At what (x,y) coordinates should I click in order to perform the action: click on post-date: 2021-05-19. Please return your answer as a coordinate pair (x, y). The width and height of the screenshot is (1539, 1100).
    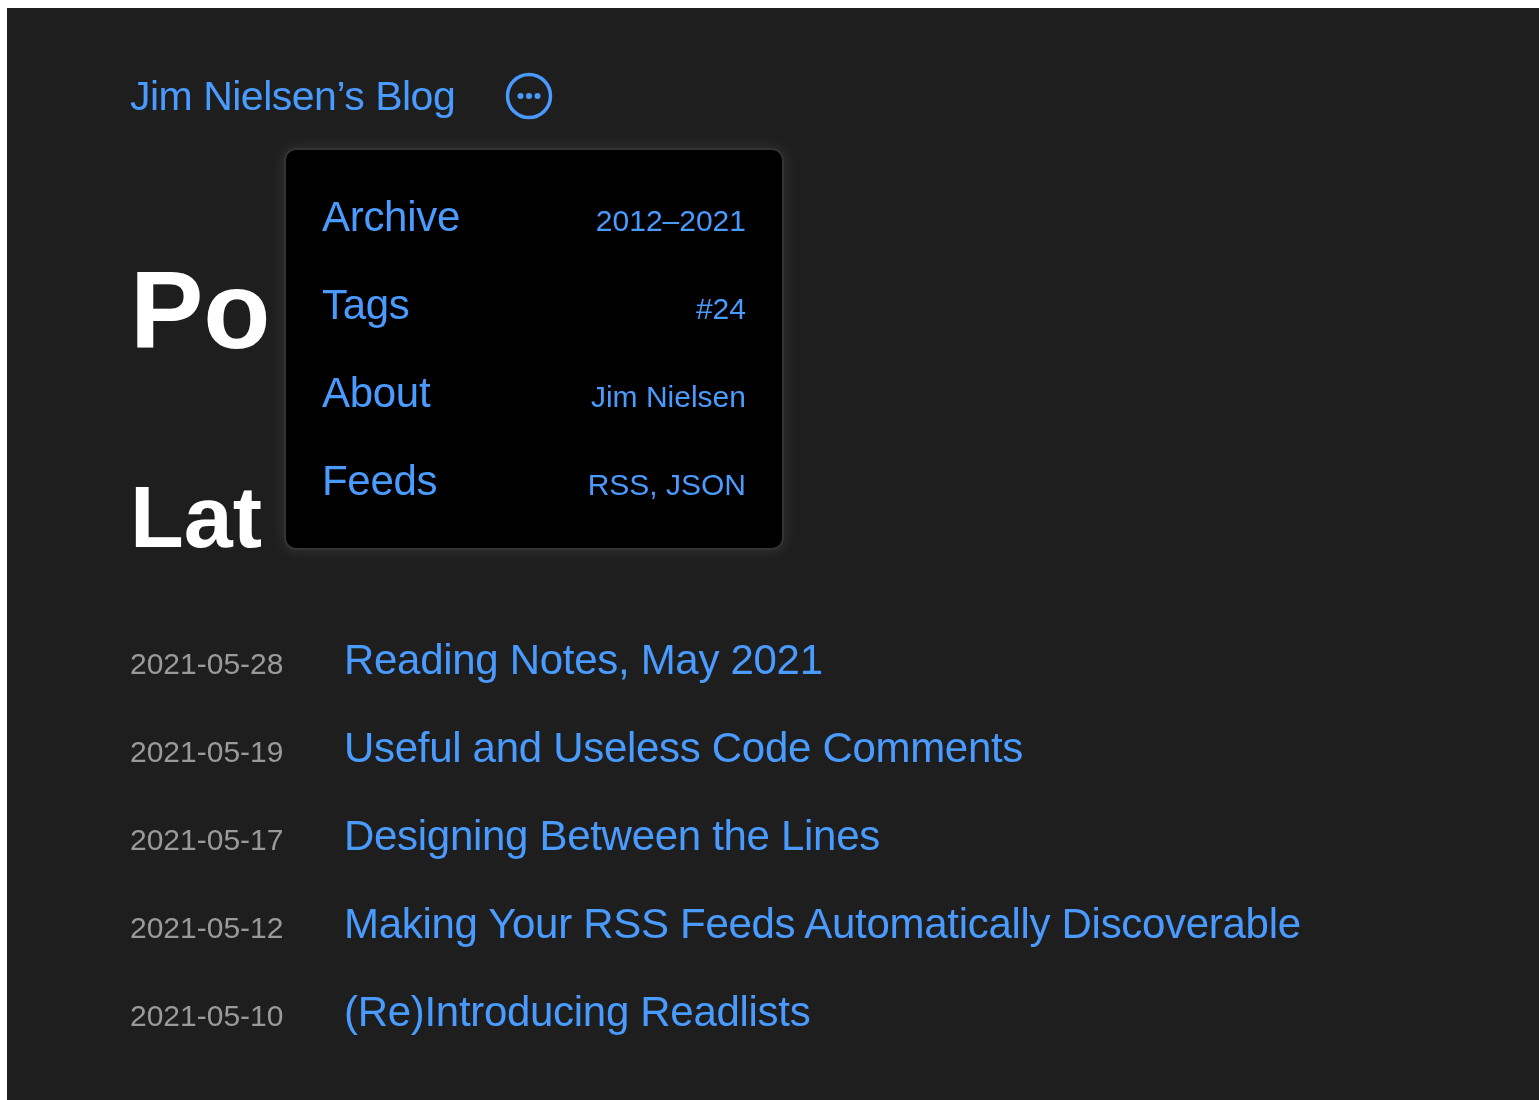
    Looking at the image, I should click on (207, 752).